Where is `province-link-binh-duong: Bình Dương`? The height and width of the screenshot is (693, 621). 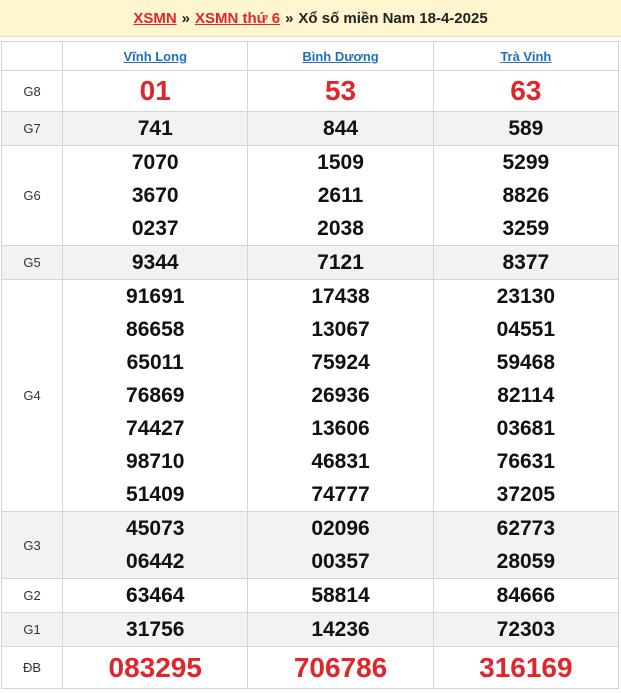
province-link-binh-duong: Bình Dương is located at coordinates (340, 56).